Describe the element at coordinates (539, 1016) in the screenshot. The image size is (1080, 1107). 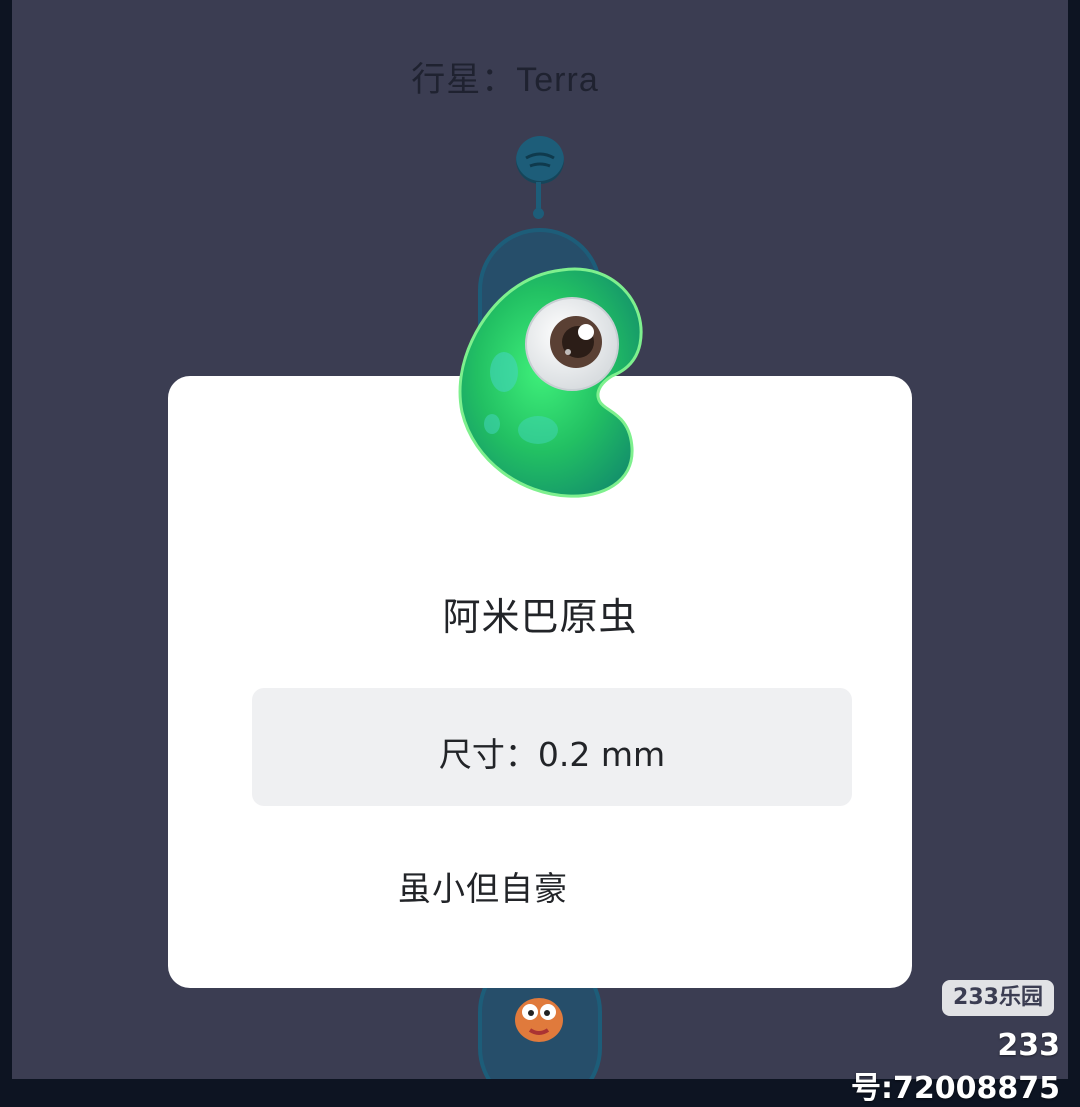
I see `next-creature-icon` at that location.